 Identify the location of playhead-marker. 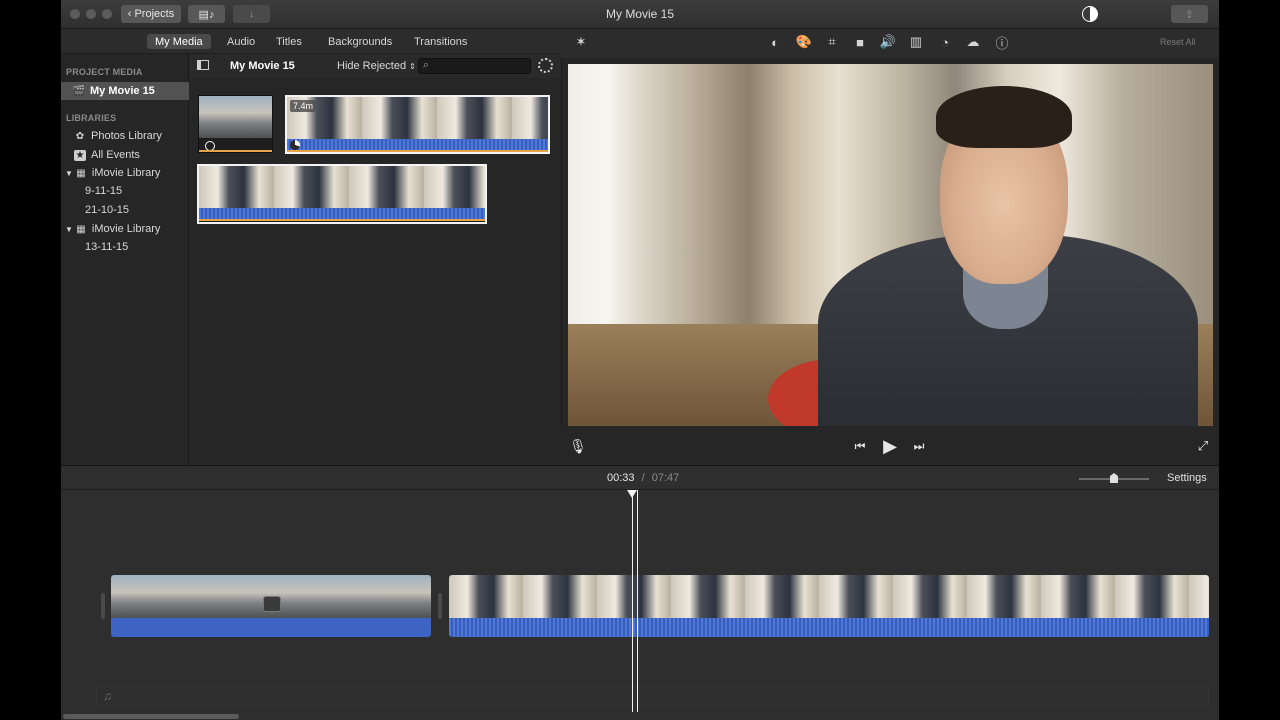
(632, 494).